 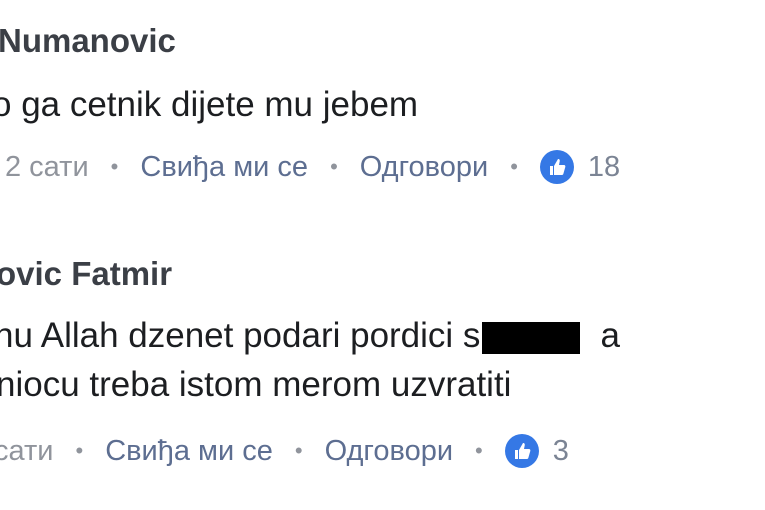 What do you see at coordinates (256, 384) in the screenshot?
I see `comment-text-line-2: niocu treba istom merom uzvratiti` at bounding box center [256, 384].